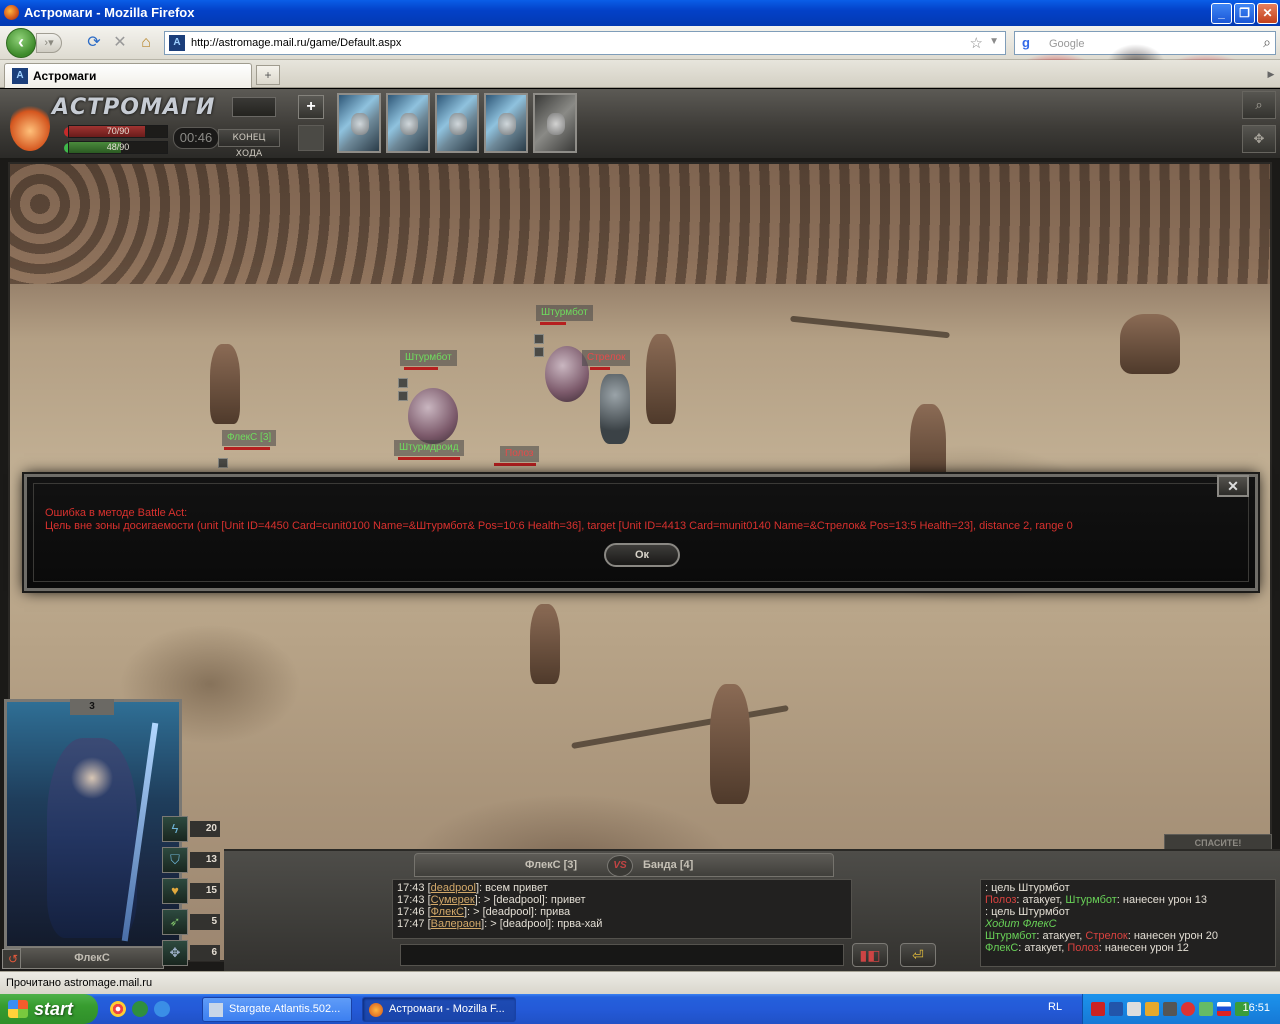 This screenshot has height=1024, width=1280. What do you see at coordinates (615, 409) in the screenshot?
I see `unit-strelok` at bounding box center [615, 409].